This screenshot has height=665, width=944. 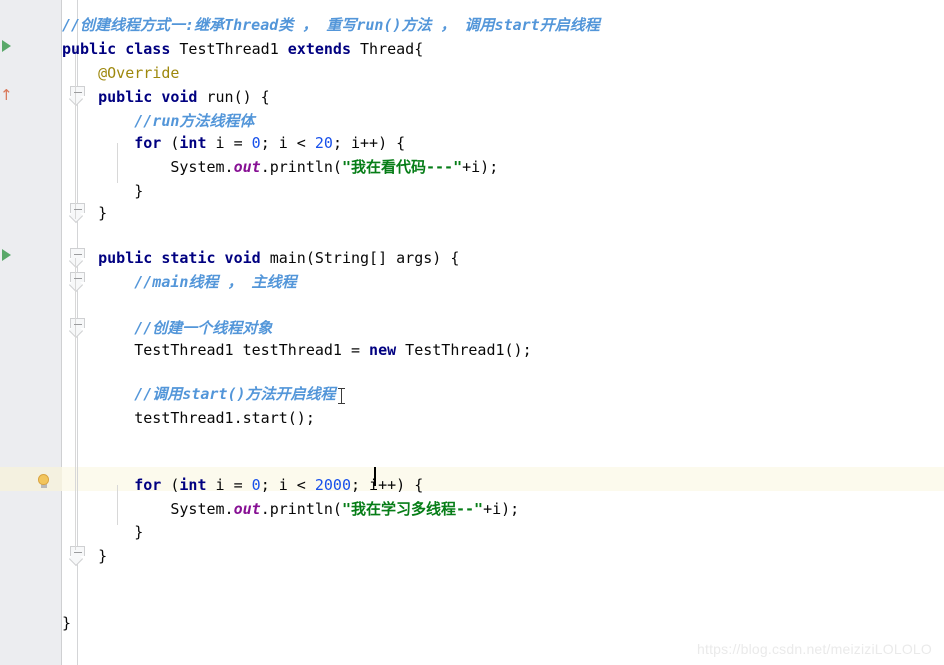 What do you see at coordinates (121, 49) in the screenshot?
I see `code-token: public class` at bounding box center [121, 49].